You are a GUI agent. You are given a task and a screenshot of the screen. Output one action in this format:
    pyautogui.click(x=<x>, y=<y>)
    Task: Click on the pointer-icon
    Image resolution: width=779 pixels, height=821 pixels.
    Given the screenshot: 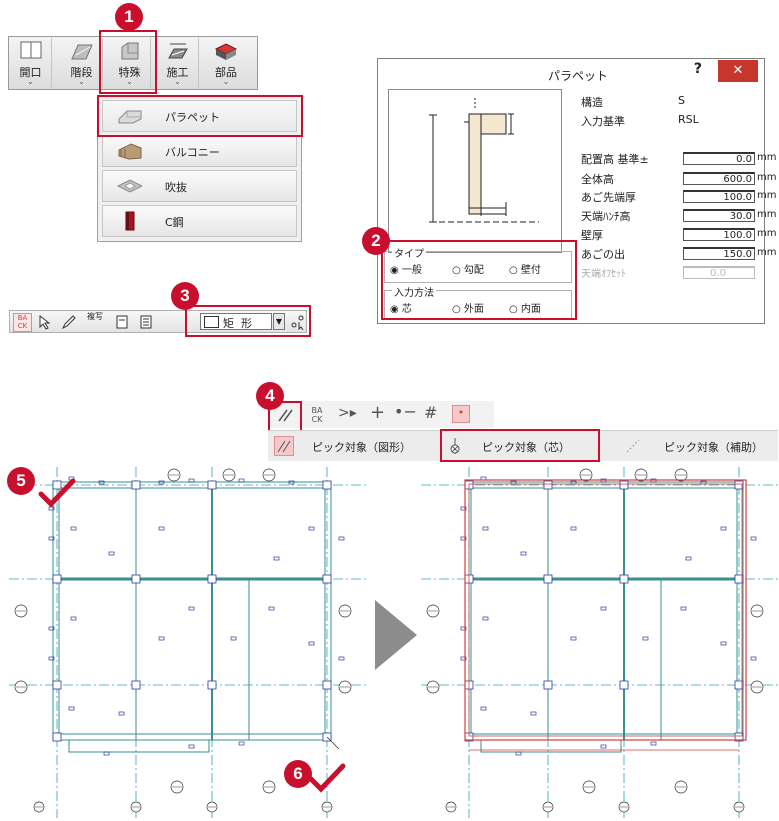 What is the action you would take?
    pyautogui.click(x=45, y=322)
    